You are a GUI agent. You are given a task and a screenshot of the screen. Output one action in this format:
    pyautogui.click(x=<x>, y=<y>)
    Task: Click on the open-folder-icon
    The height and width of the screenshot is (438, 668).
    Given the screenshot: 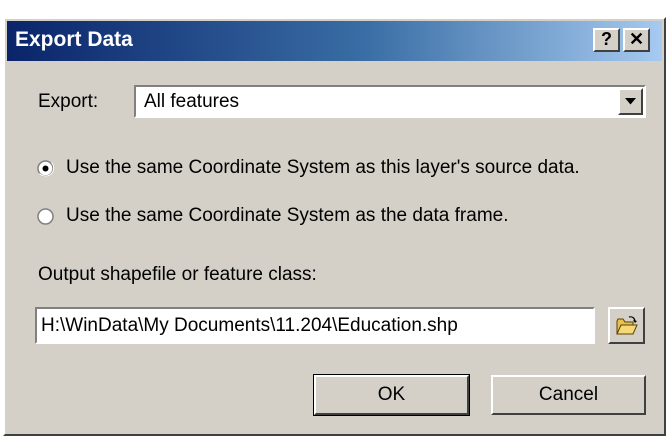 What is the action you would take?
    pyautogui.click(x=627, y=325)
    